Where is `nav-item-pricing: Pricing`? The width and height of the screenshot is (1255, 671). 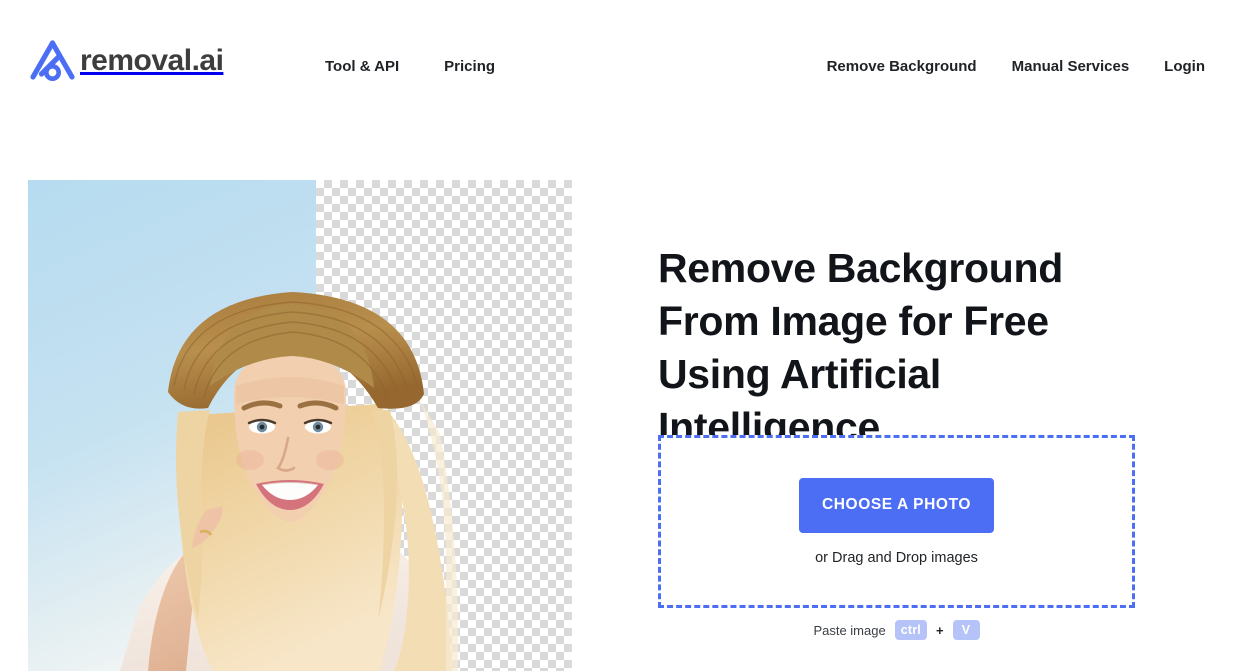 nav-item-pricing: Pricing is located at coordinates (469, 67).